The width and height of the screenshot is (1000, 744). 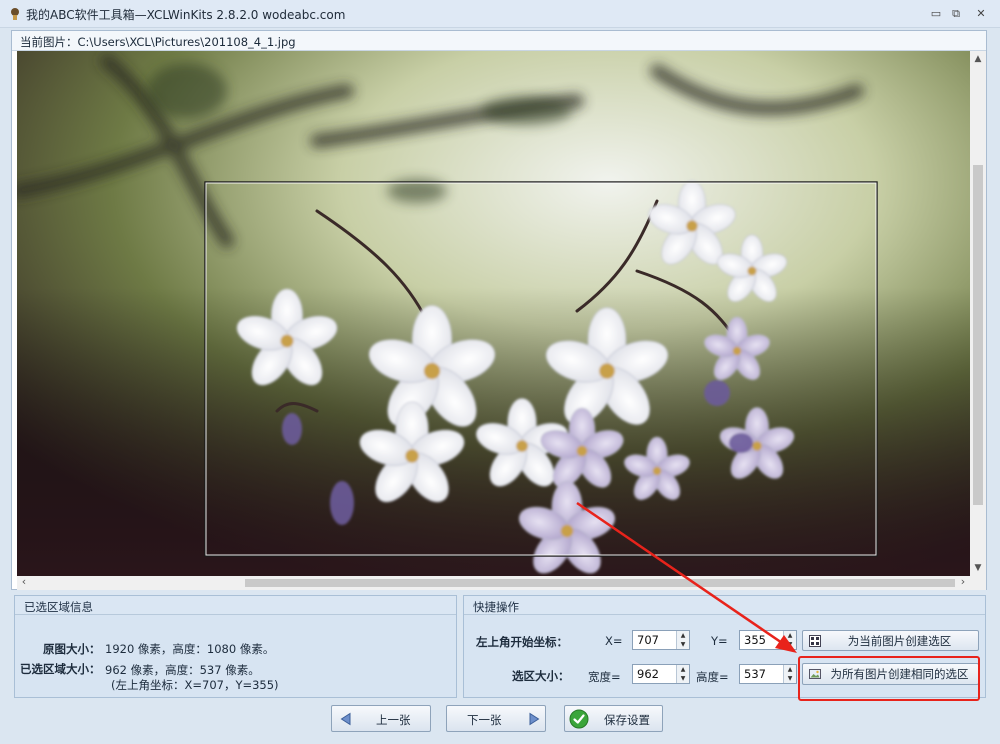 I want to click on horizontal-scrollbar: ‹ ›, so click(x=493, y=582).